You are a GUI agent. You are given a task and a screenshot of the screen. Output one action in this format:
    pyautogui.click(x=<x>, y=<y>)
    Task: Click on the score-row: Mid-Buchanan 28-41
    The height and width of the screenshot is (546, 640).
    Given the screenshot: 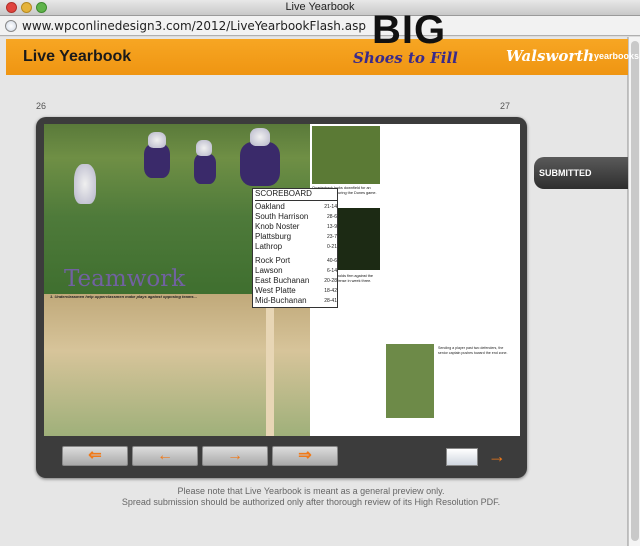 What is the action you would take?
    pyautogui.click(x=296, y=301)
    